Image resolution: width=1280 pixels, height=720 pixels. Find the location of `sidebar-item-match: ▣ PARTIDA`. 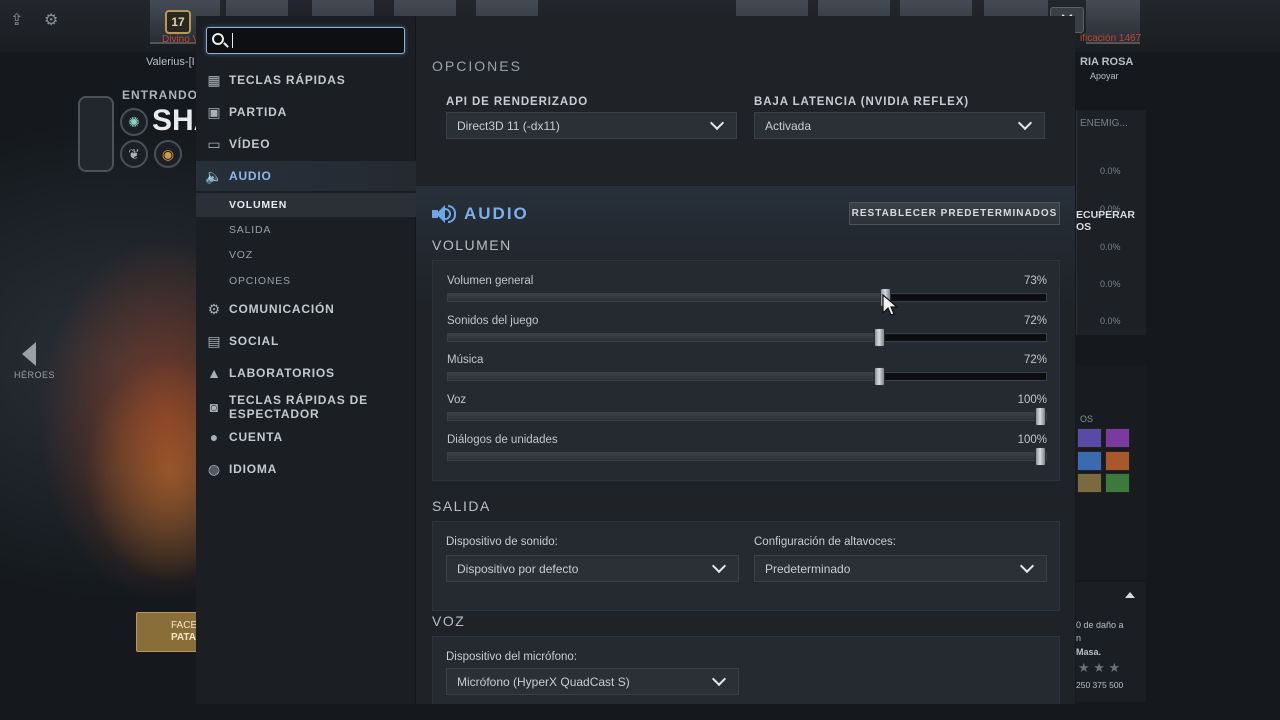

sidebar-item-match: ▣ PARTIDA is located at coordinates (306, 112).